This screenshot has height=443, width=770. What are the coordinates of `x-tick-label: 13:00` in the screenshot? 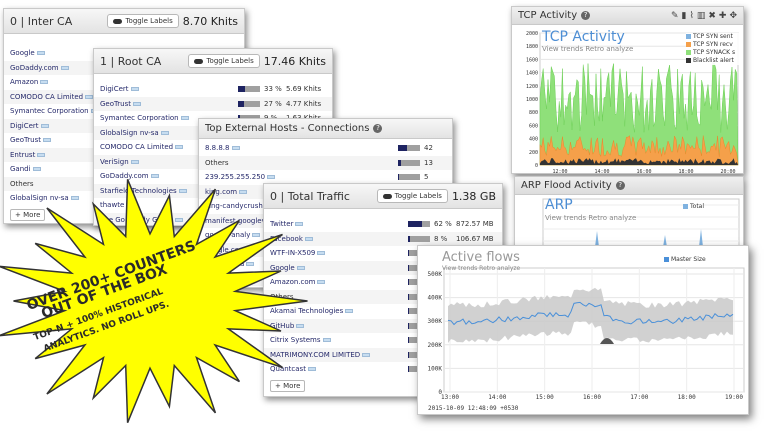 It's located at (450, 397).